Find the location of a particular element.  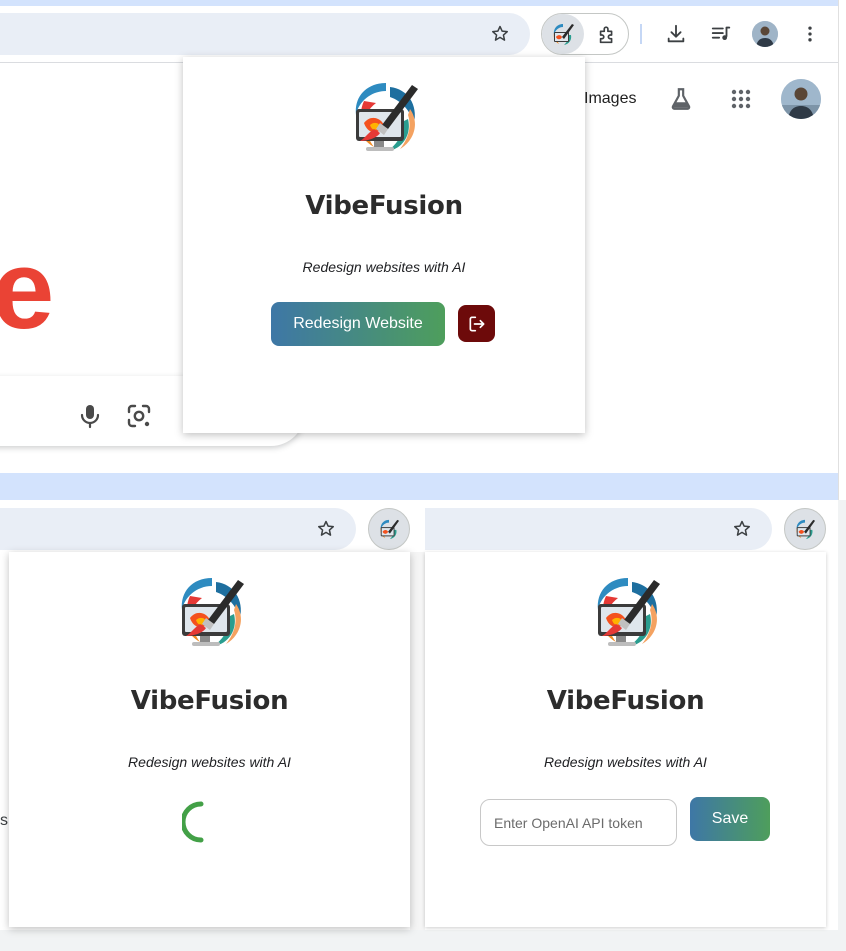

mic-icon is located at coordinates (90, 416).